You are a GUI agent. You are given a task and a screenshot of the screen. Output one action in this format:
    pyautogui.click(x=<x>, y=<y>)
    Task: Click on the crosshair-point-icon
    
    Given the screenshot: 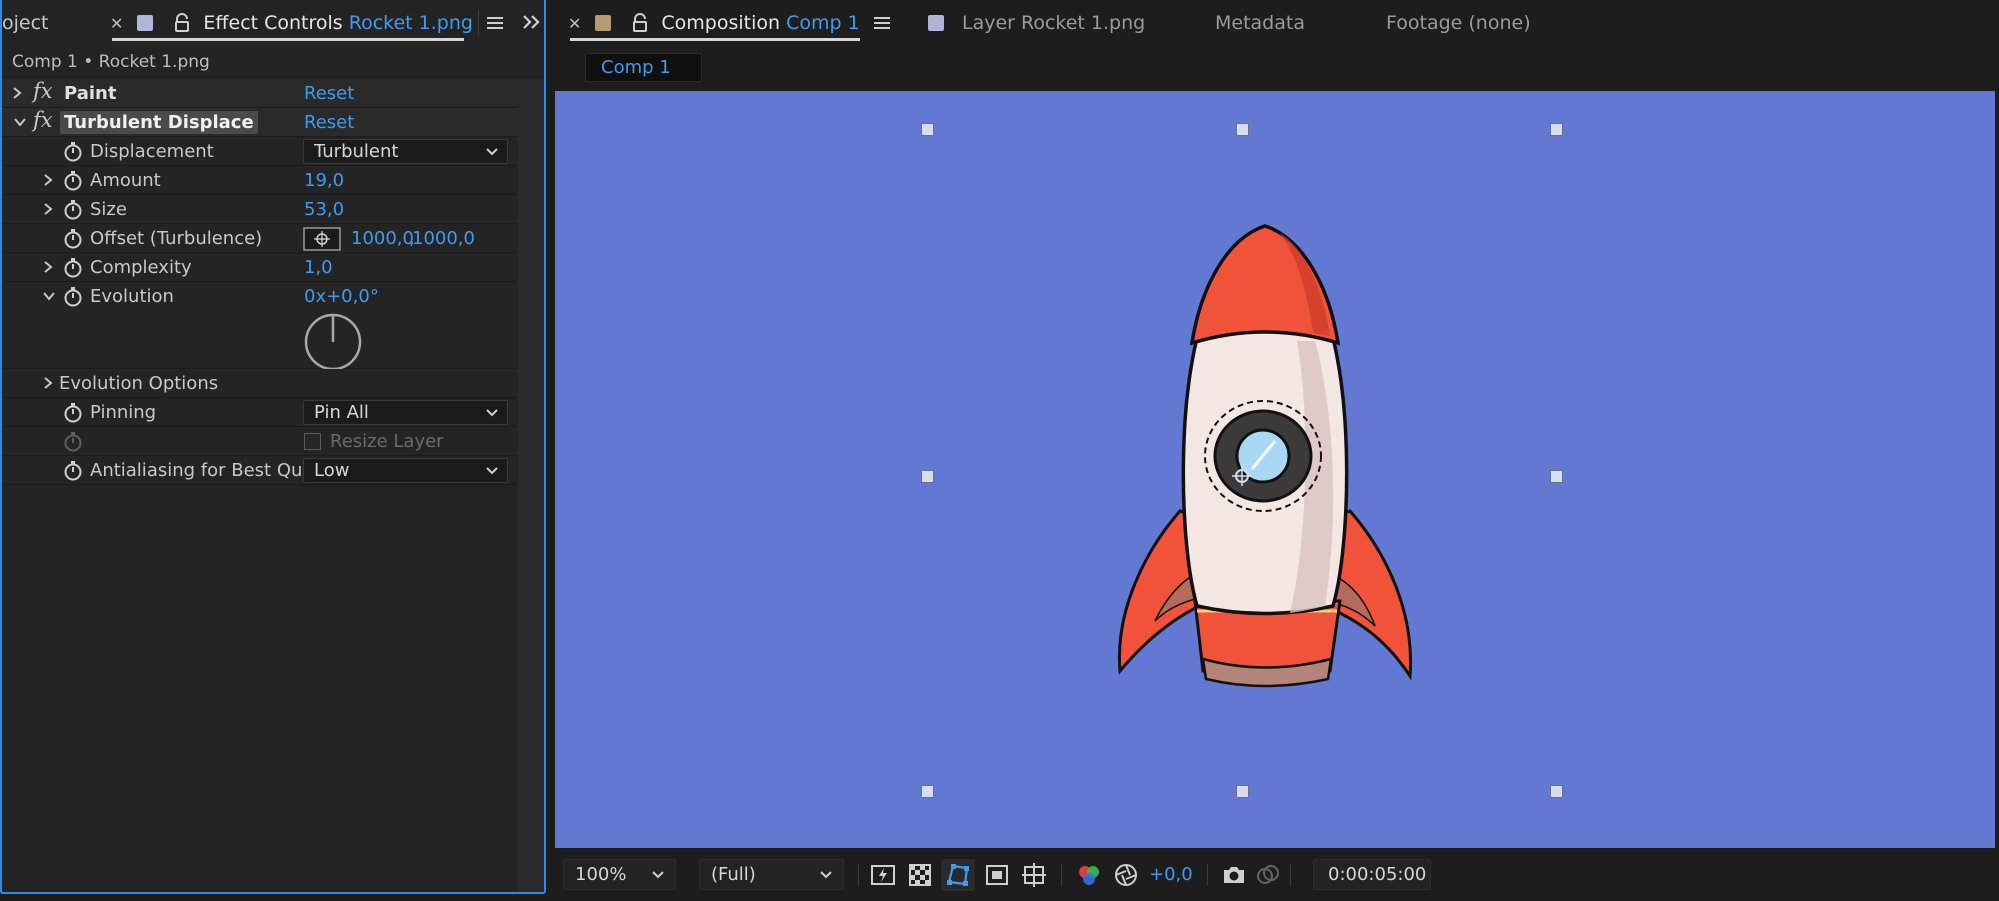 What is the action you would take?
    pyautogui.click(x=322, y=239)
    